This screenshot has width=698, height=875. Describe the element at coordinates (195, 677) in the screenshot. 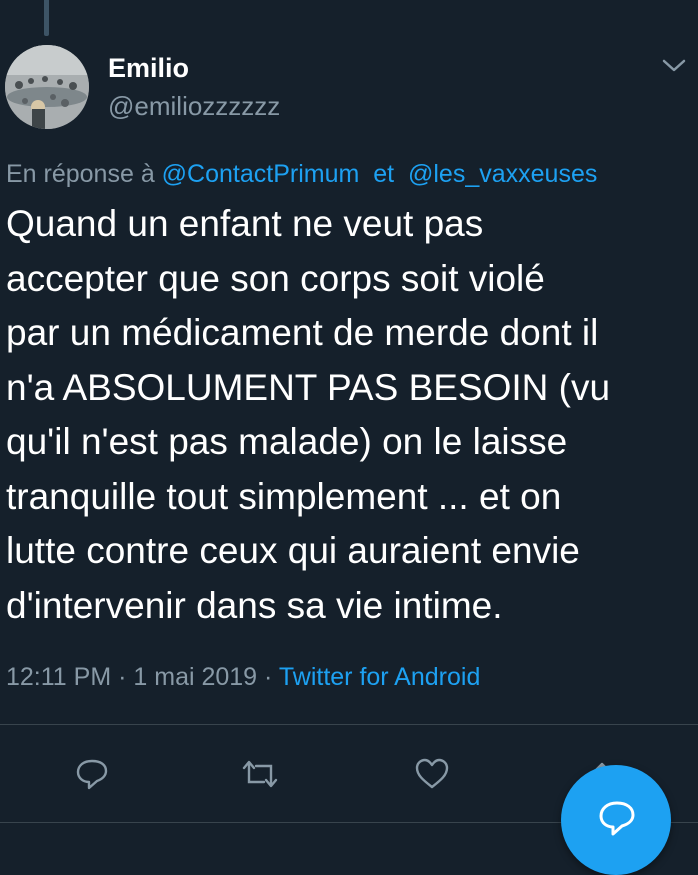

I see `tweet-date: 1 mai 2019` at that location.